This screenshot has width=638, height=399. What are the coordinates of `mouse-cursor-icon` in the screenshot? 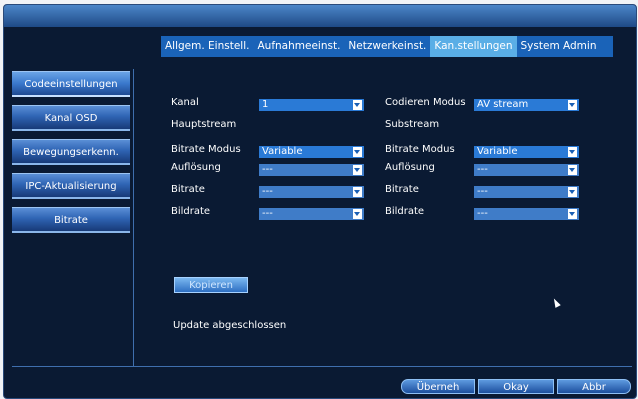 It's located at (556, 302).